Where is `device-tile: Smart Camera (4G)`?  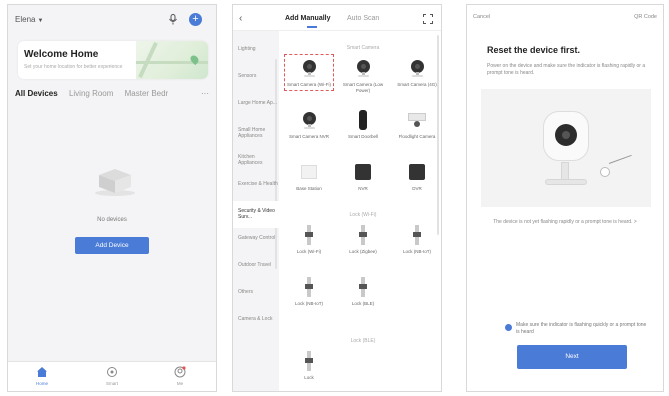
device-tile: Smart Camera (4G) is located at coordinates (417, 72).